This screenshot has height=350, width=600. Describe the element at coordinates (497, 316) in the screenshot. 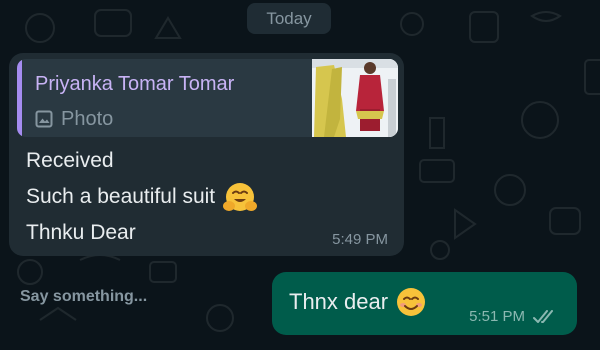

I see `outgoing-message-time: 5:51 PM` at that location.